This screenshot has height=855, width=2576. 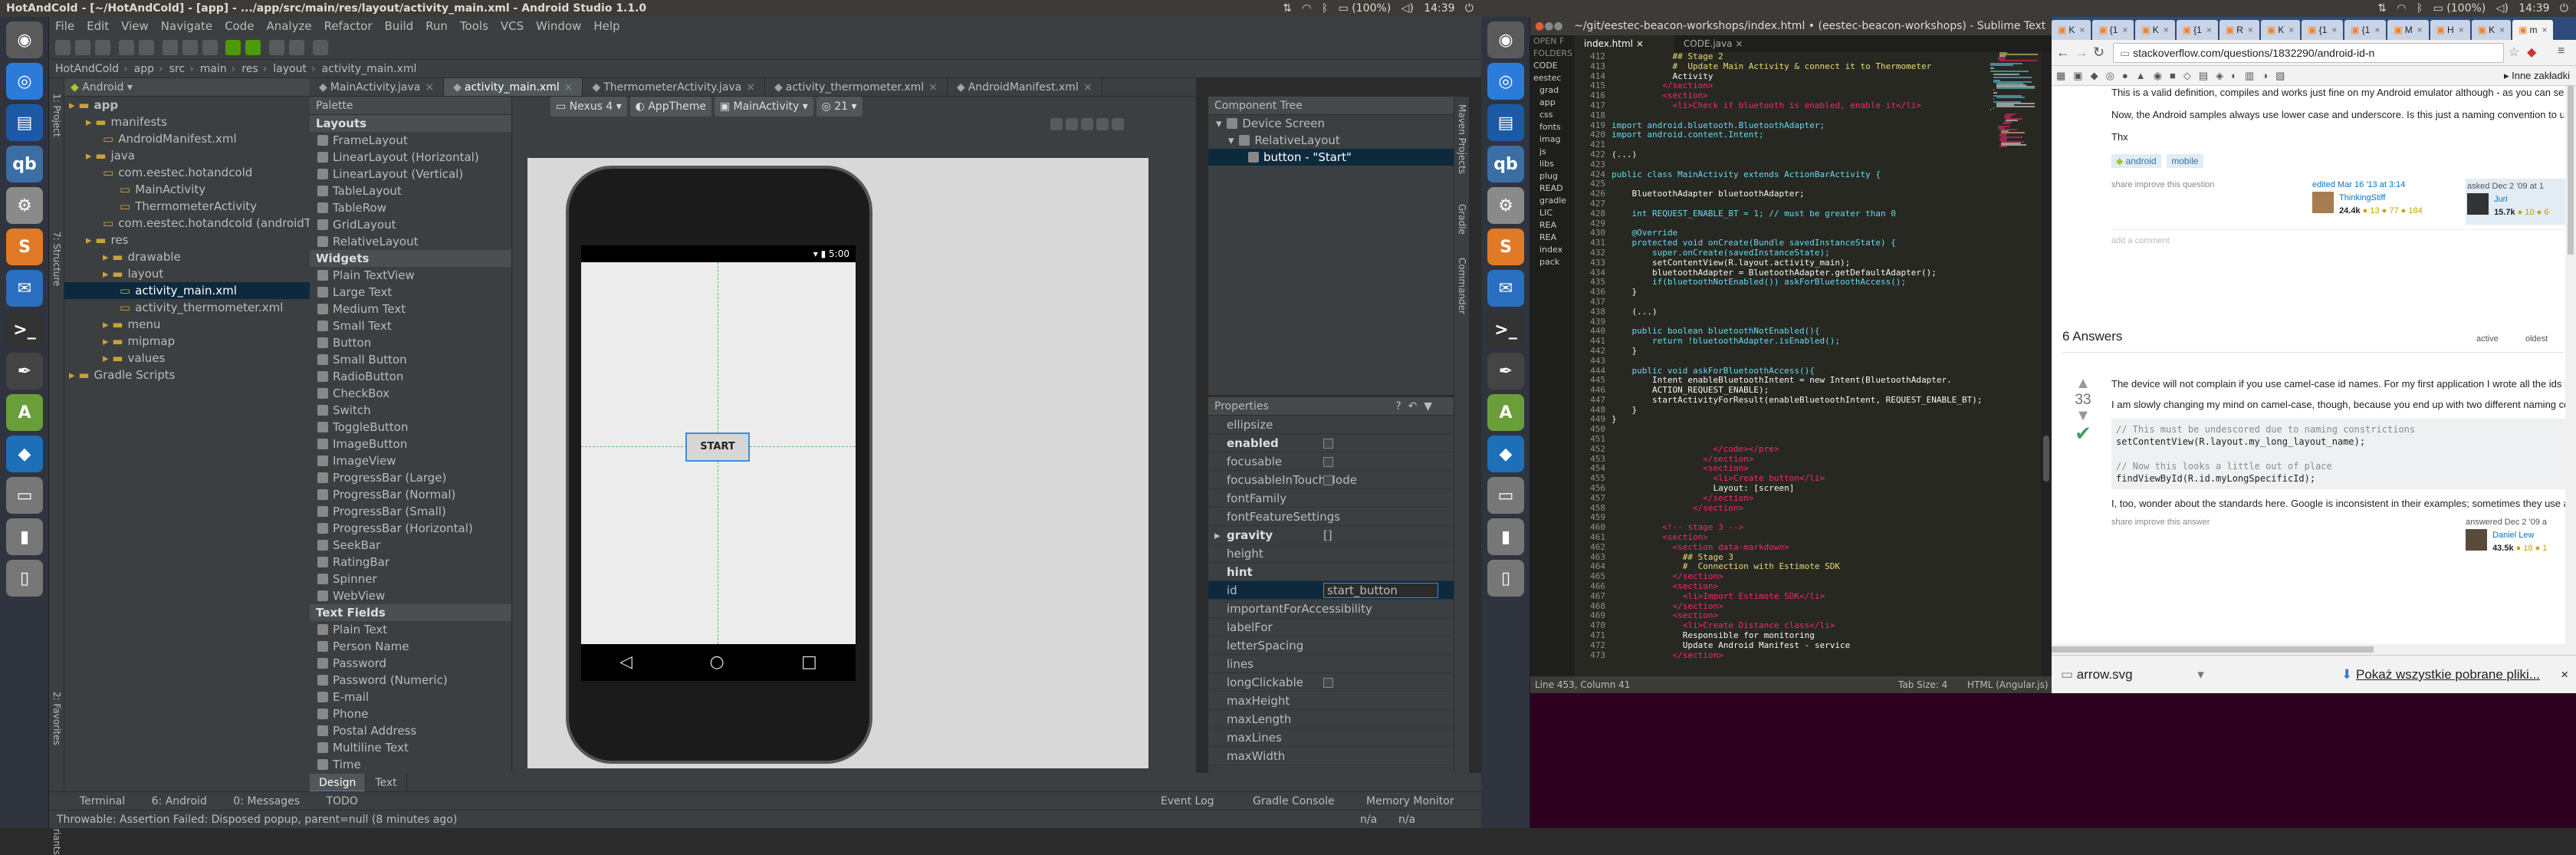 What do you see at coordinates (2369, 185) in the screenshot?
I see `edited-date: edited Mar 16 '13 at 3:14` at bounding box center [2369, 185].